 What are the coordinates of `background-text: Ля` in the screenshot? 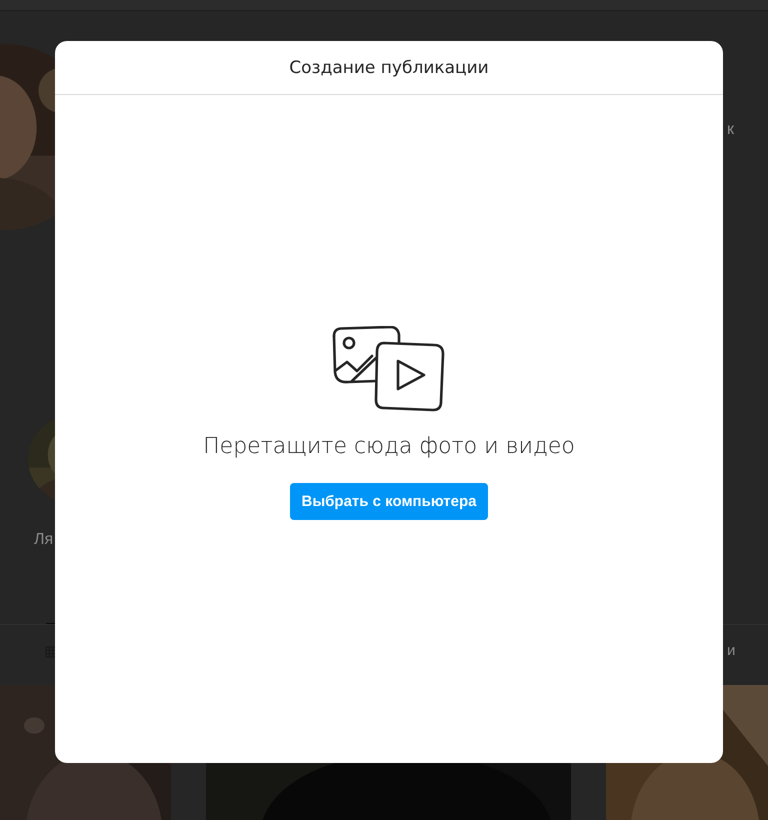 It's located at (44, 540).